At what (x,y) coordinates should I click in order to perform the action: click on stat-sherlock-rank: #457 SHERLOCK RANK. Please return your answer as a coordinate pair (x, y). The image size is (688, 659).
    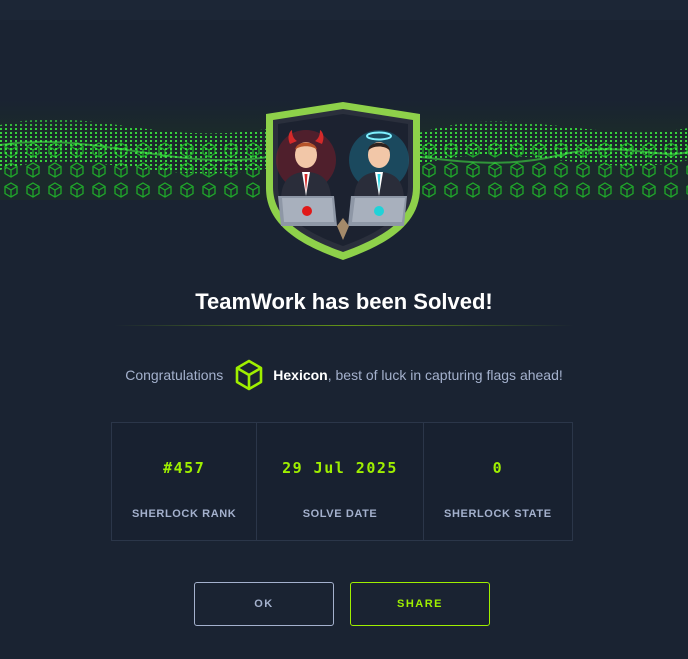
    Looking at the image, I should click on (185, 481).